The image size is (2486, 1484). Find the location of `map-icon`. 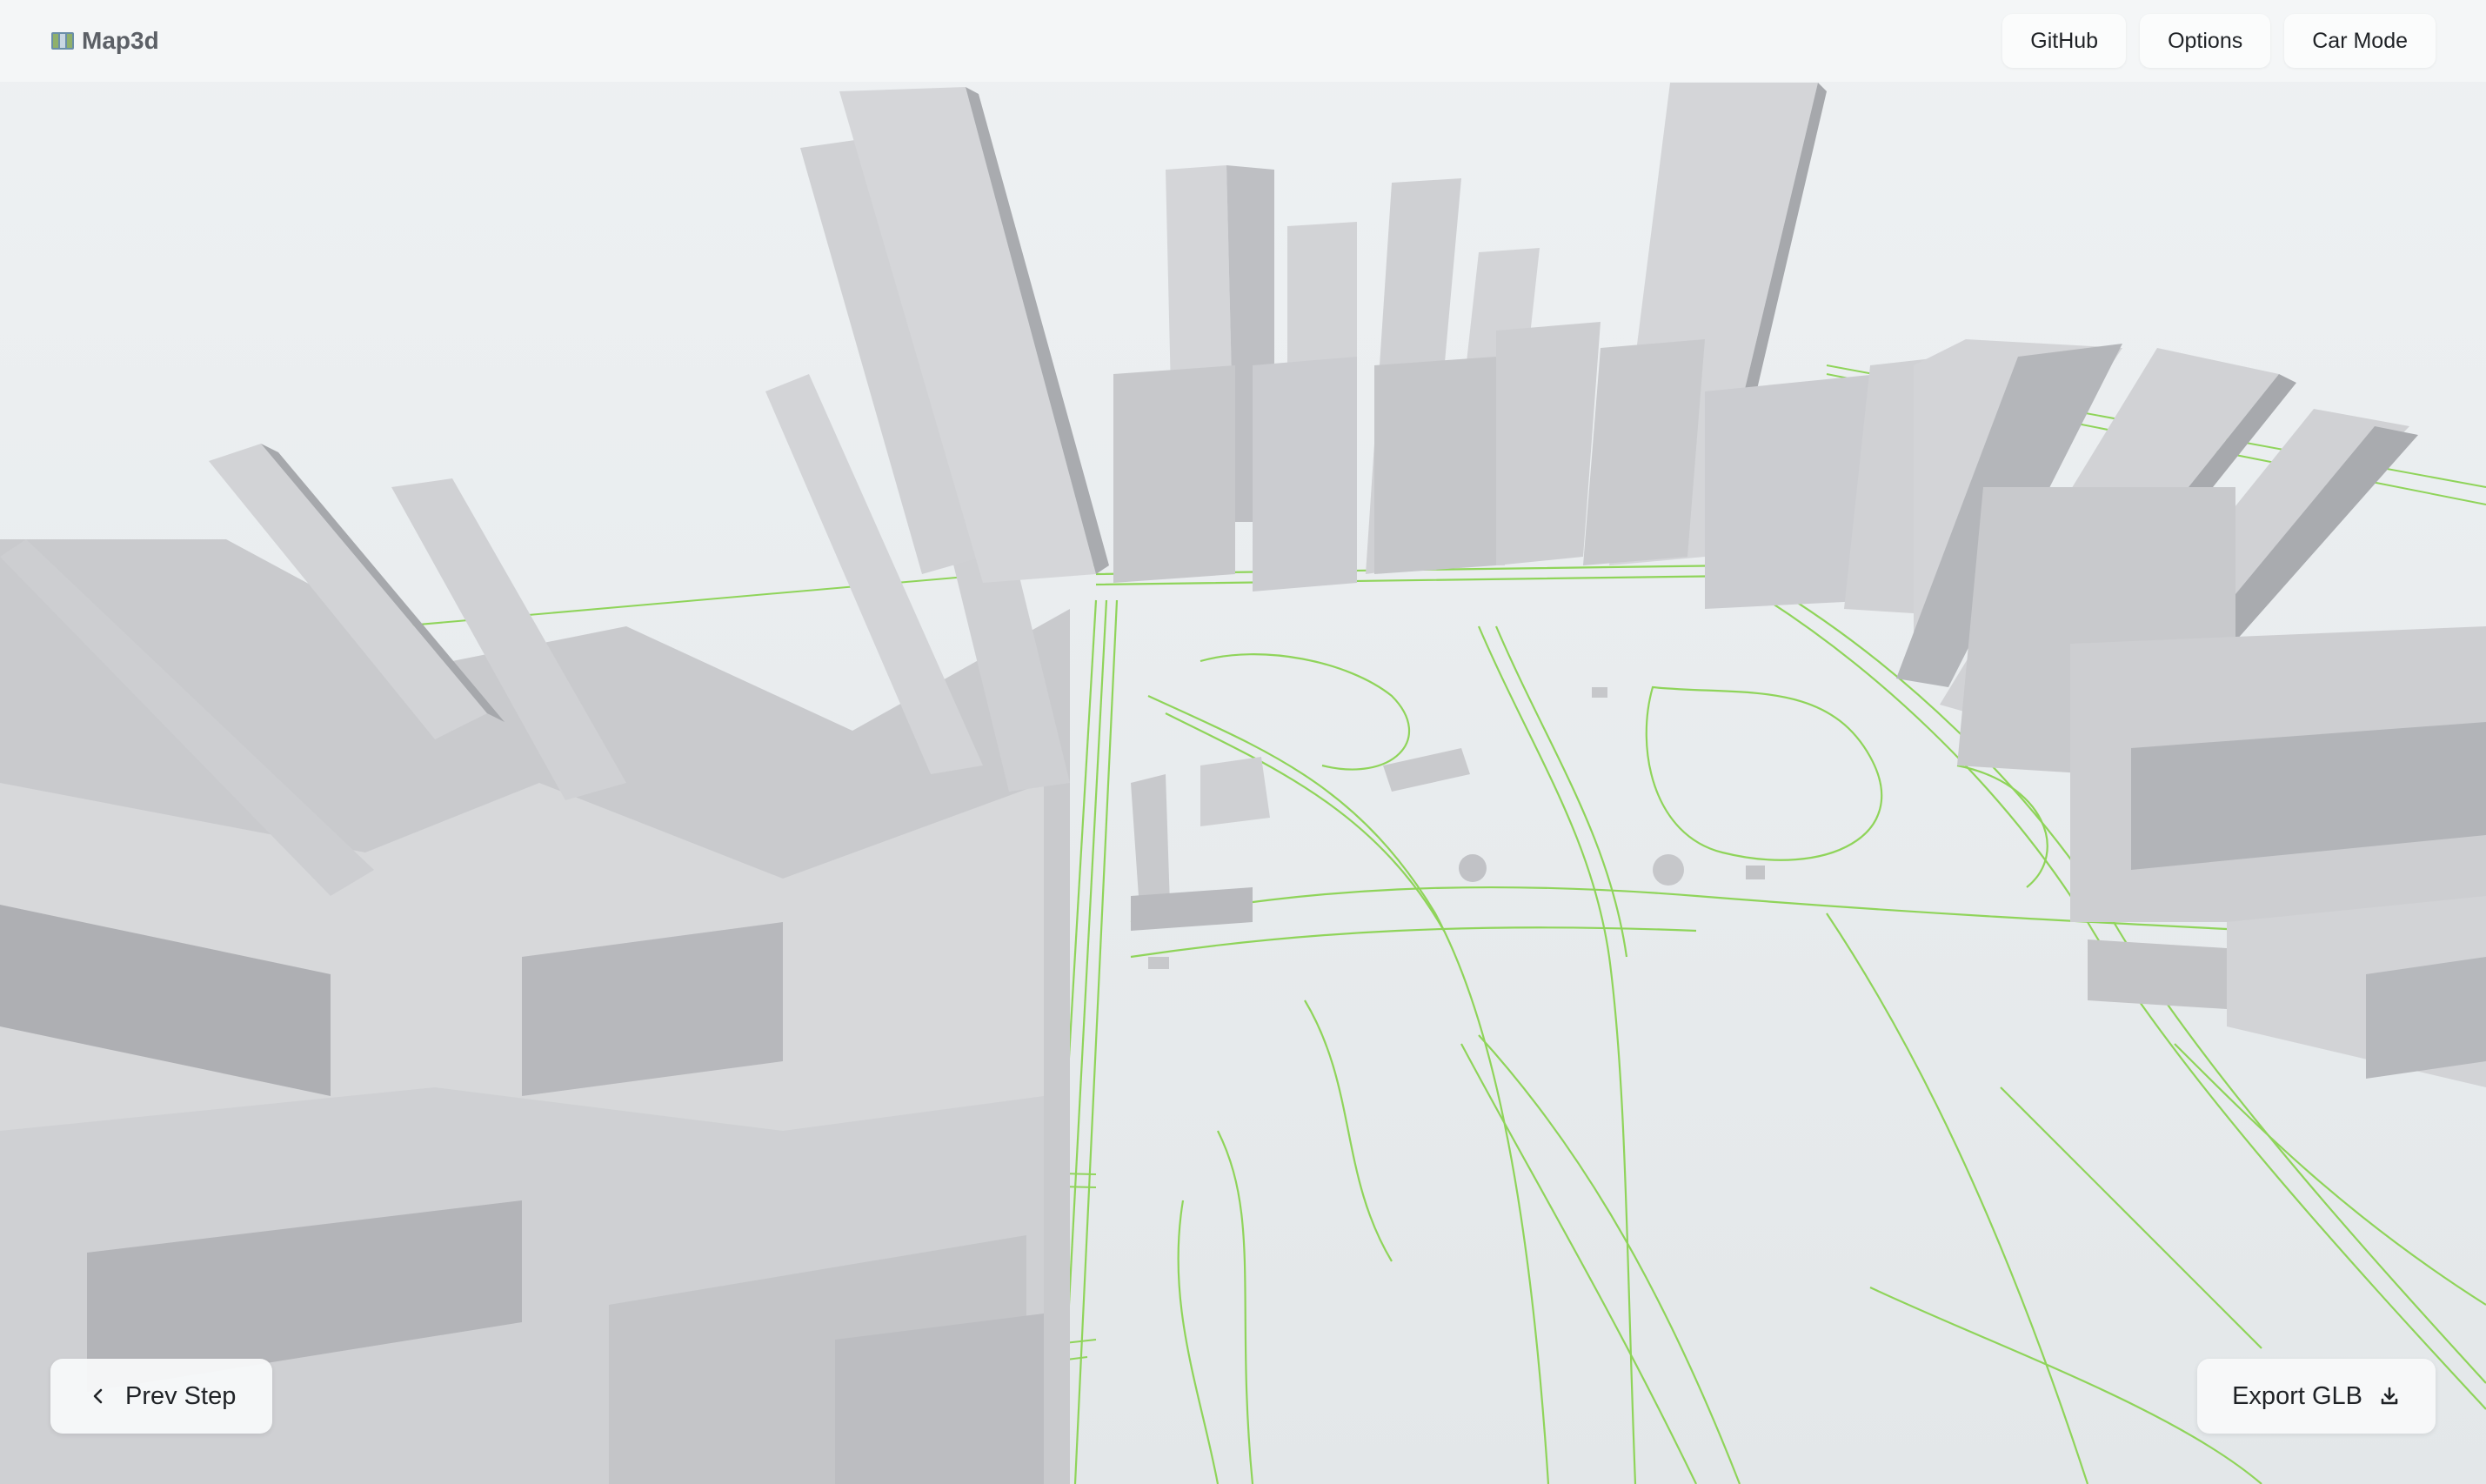

map-icon is located at coordinates (62, 41).